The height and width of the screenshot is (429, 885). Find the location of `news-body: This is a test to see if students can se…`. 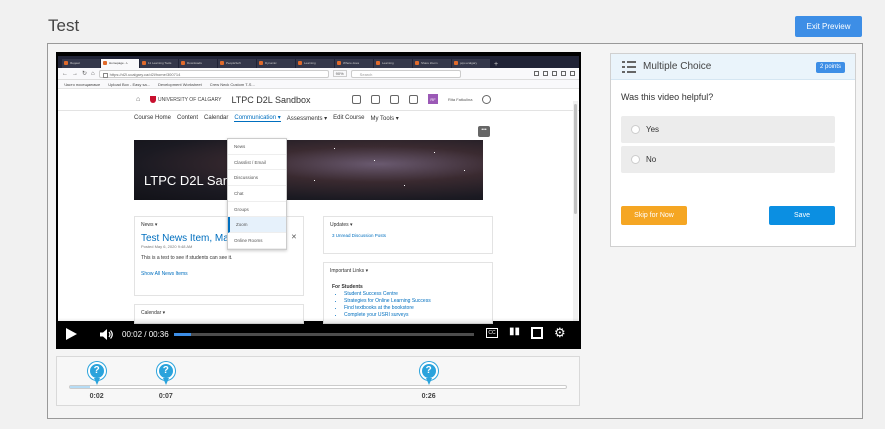

news-body: This is a test to see if students can se… is located at coordinates (187, 258).